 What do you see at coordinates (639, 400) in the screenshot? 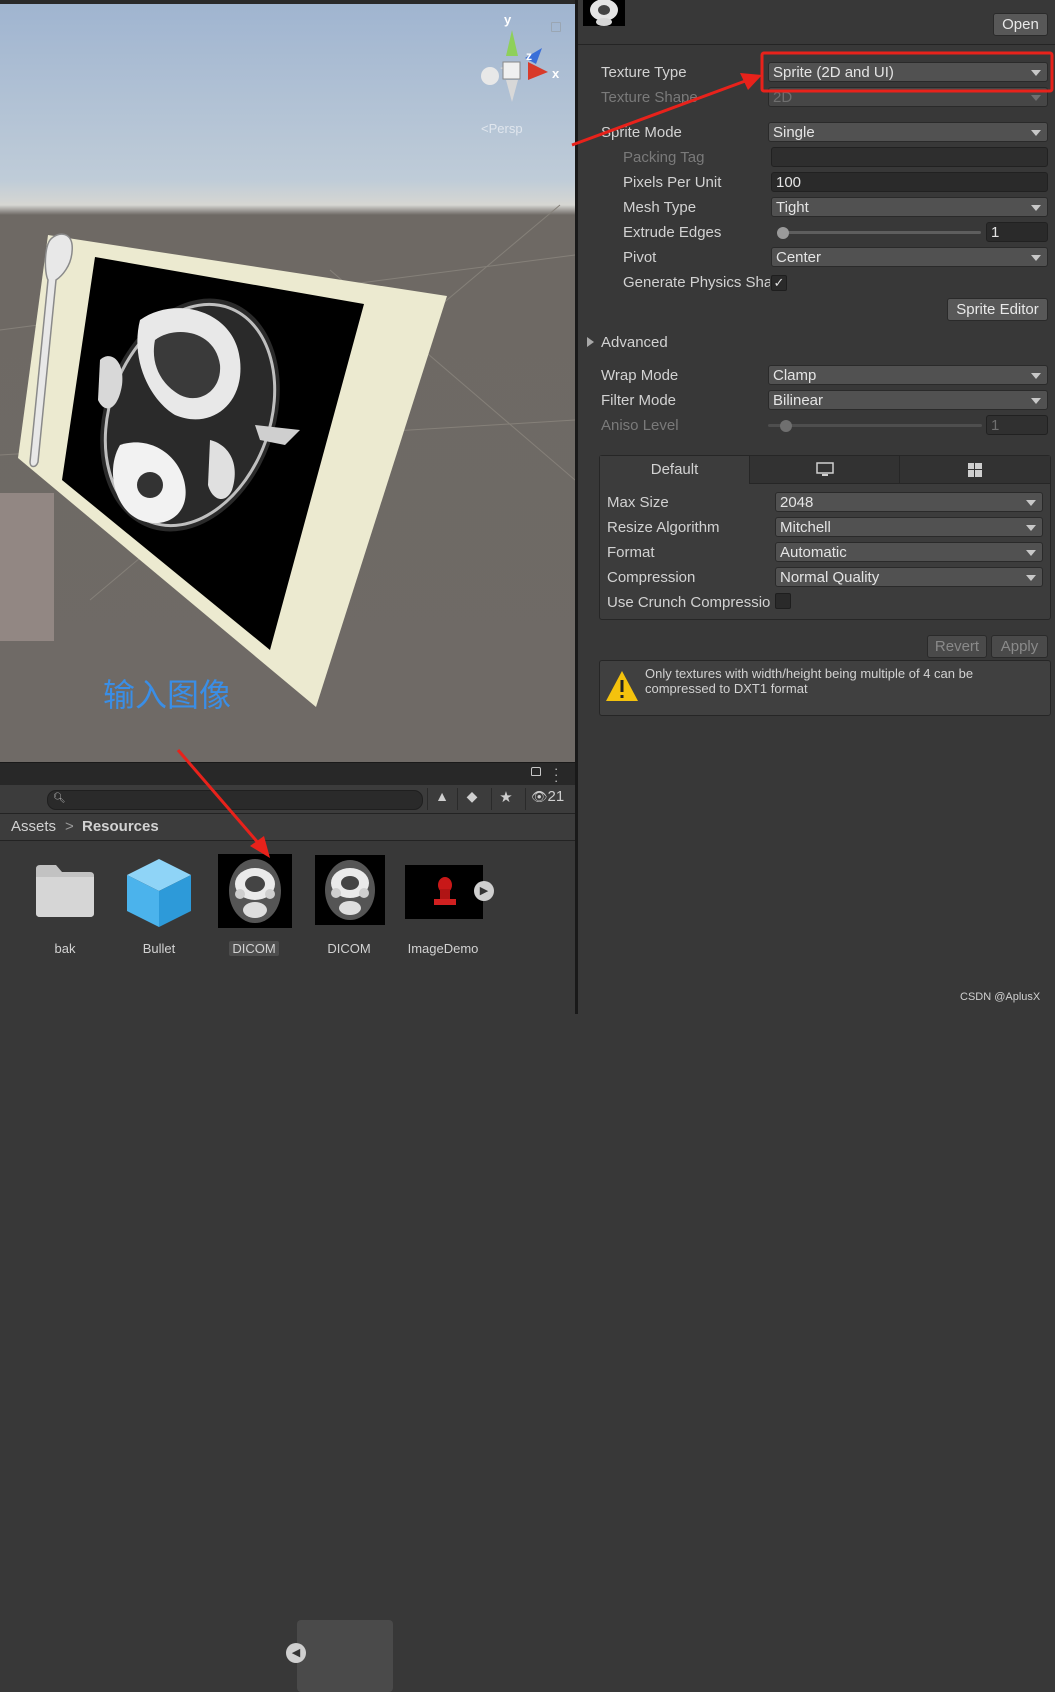
I see `filter-mode-label: Filter Mode` at bounding box center [639, 400].